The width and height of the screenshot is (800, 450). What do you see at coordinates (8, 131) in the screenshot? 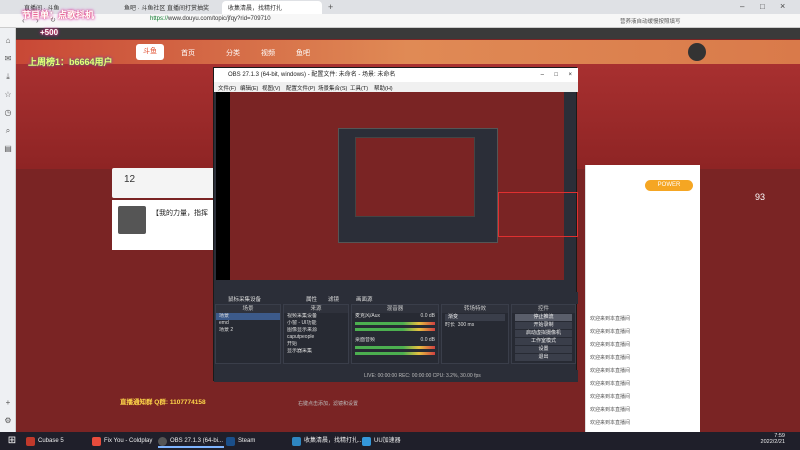
I see `search-icon: ⌕` at bounding box center [8, 131].